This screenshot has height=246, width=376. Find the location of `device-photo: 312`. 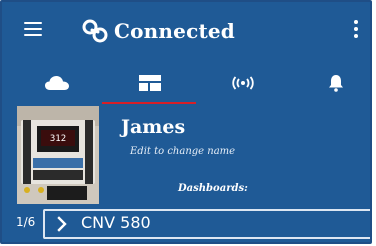

device-photo: 312 is located at coordinates (58, 155).